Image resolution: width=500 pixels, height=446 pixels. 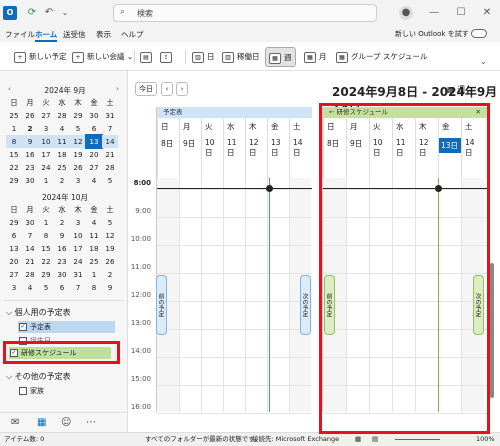 What do you see at coordinates (41, 422) in the screenshot?
I see `calendar-nav-icon: ▦` at bounding box center [41, 422].